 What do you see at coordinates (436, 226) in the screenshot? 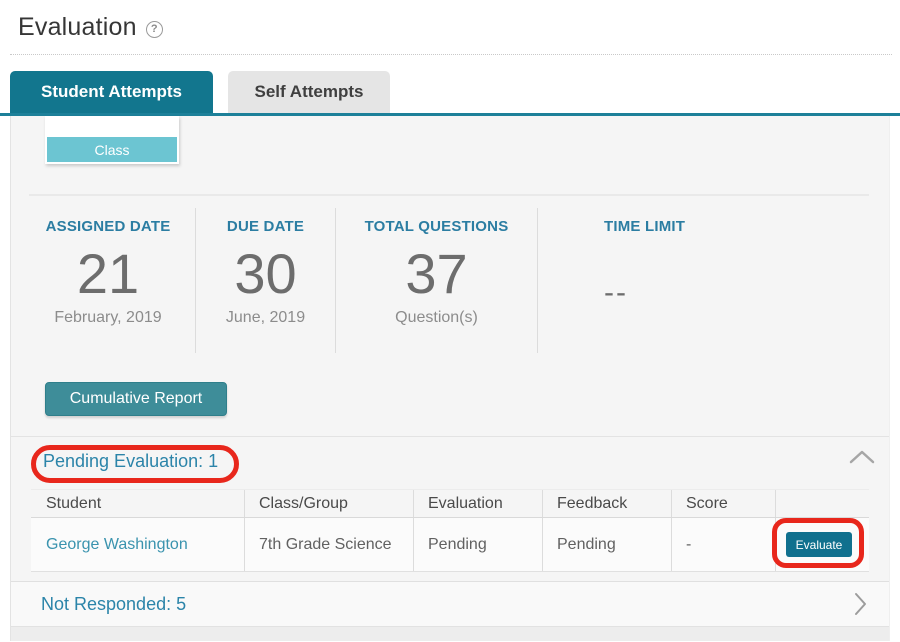
I see `stat-label: TOTAL QUESTIONS` at bounding box center [436, 226].